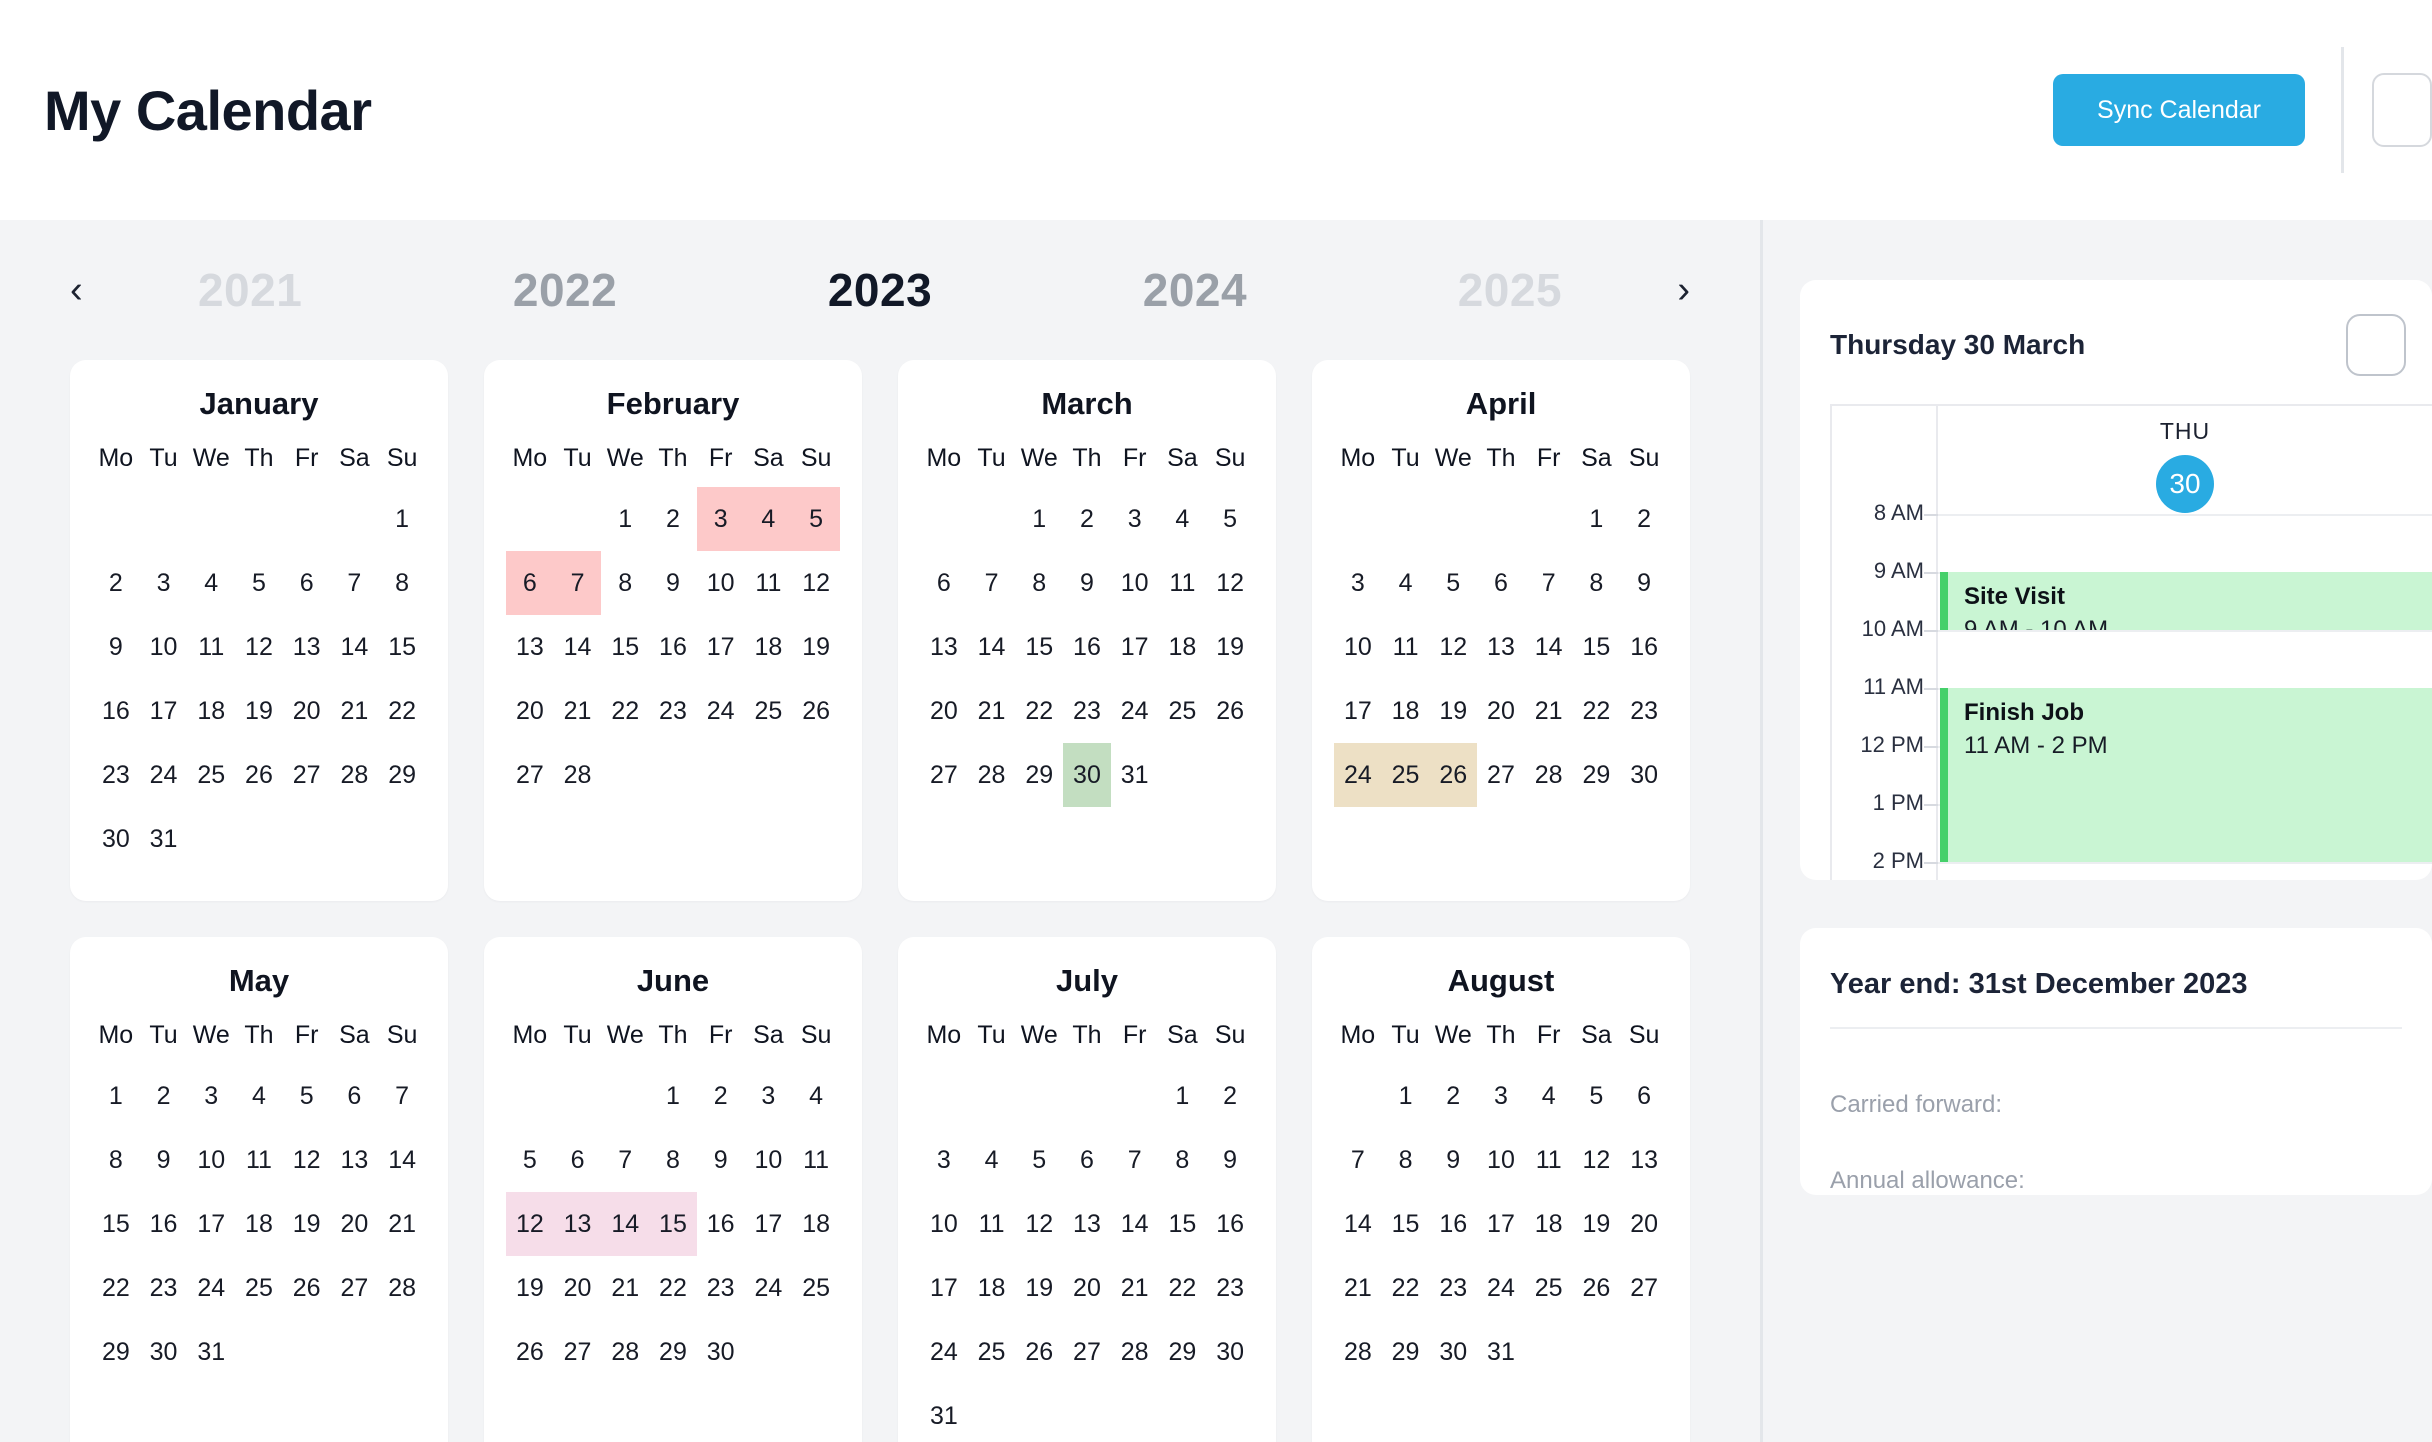 The width and height of the screenshot is (2432, 1442). What do you see at coordinates (816, 1224) in the screenshot?
I see `day-cell-18: 18` at bounding box center [816, 1224].